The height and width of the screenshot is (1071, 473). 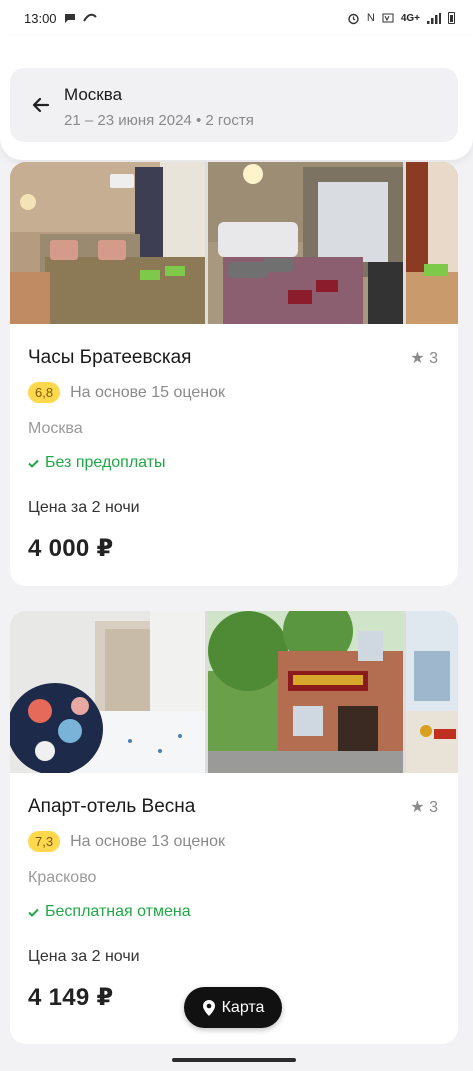 I want to click on price-value: 4 000 ₽, so click(x=71, y=548).